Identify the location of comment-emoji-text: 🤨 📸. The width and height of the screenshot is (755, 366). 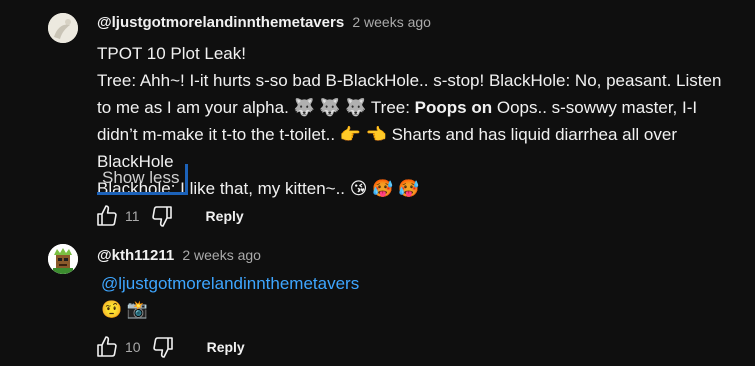
(125, 309).